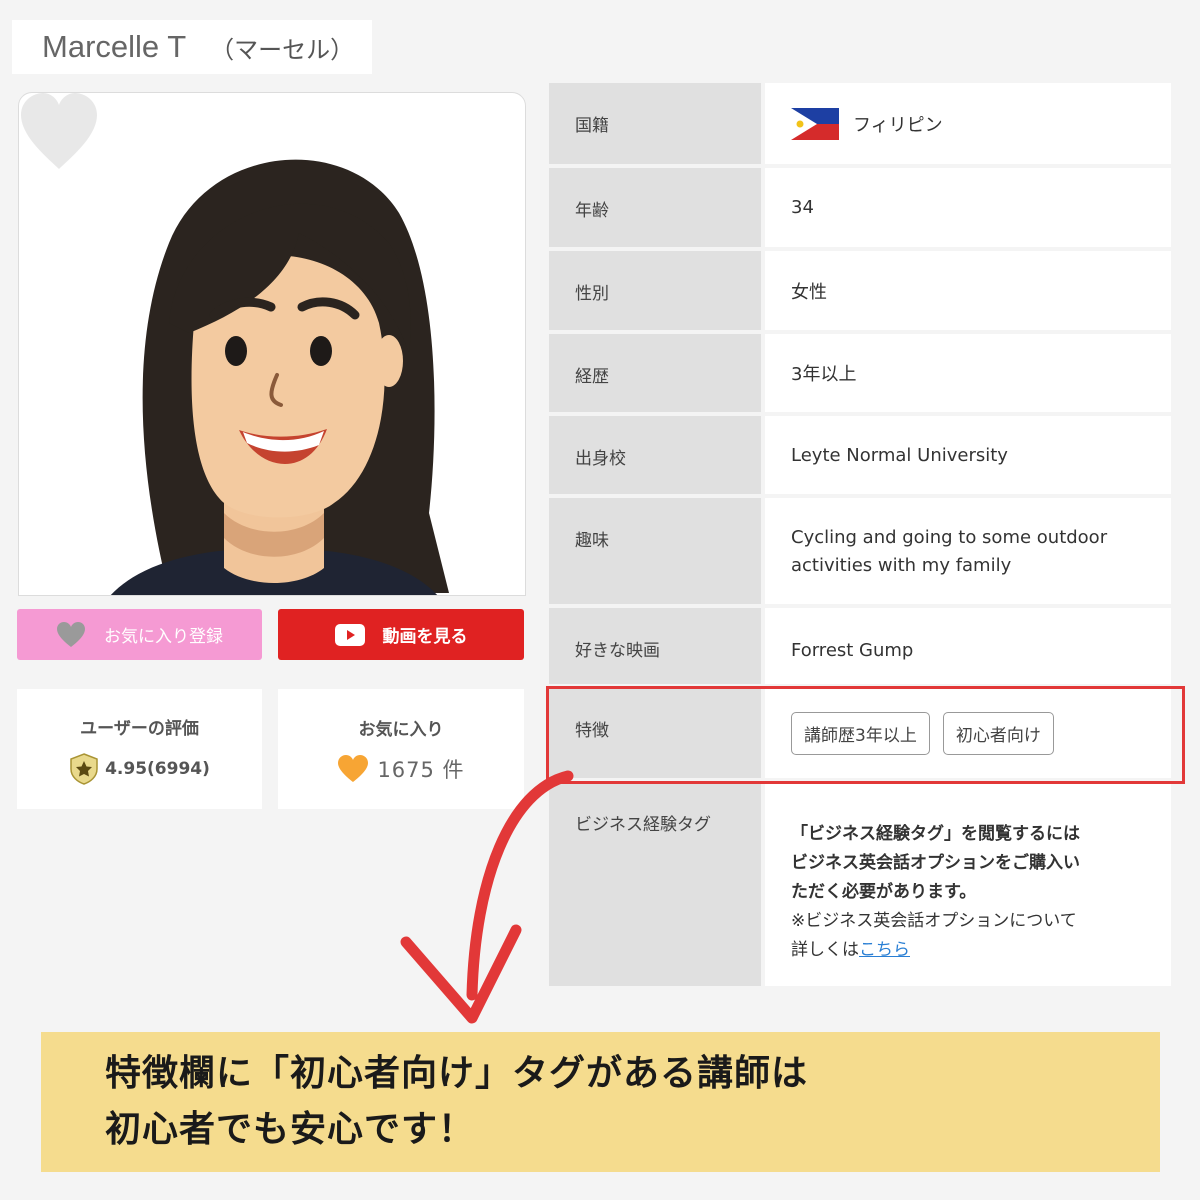  What do you see at coordinates (290, 1129) in the screenshot?
I see `banner-line2: 初心者でも安心です！` at bounding box center [290, 1129].